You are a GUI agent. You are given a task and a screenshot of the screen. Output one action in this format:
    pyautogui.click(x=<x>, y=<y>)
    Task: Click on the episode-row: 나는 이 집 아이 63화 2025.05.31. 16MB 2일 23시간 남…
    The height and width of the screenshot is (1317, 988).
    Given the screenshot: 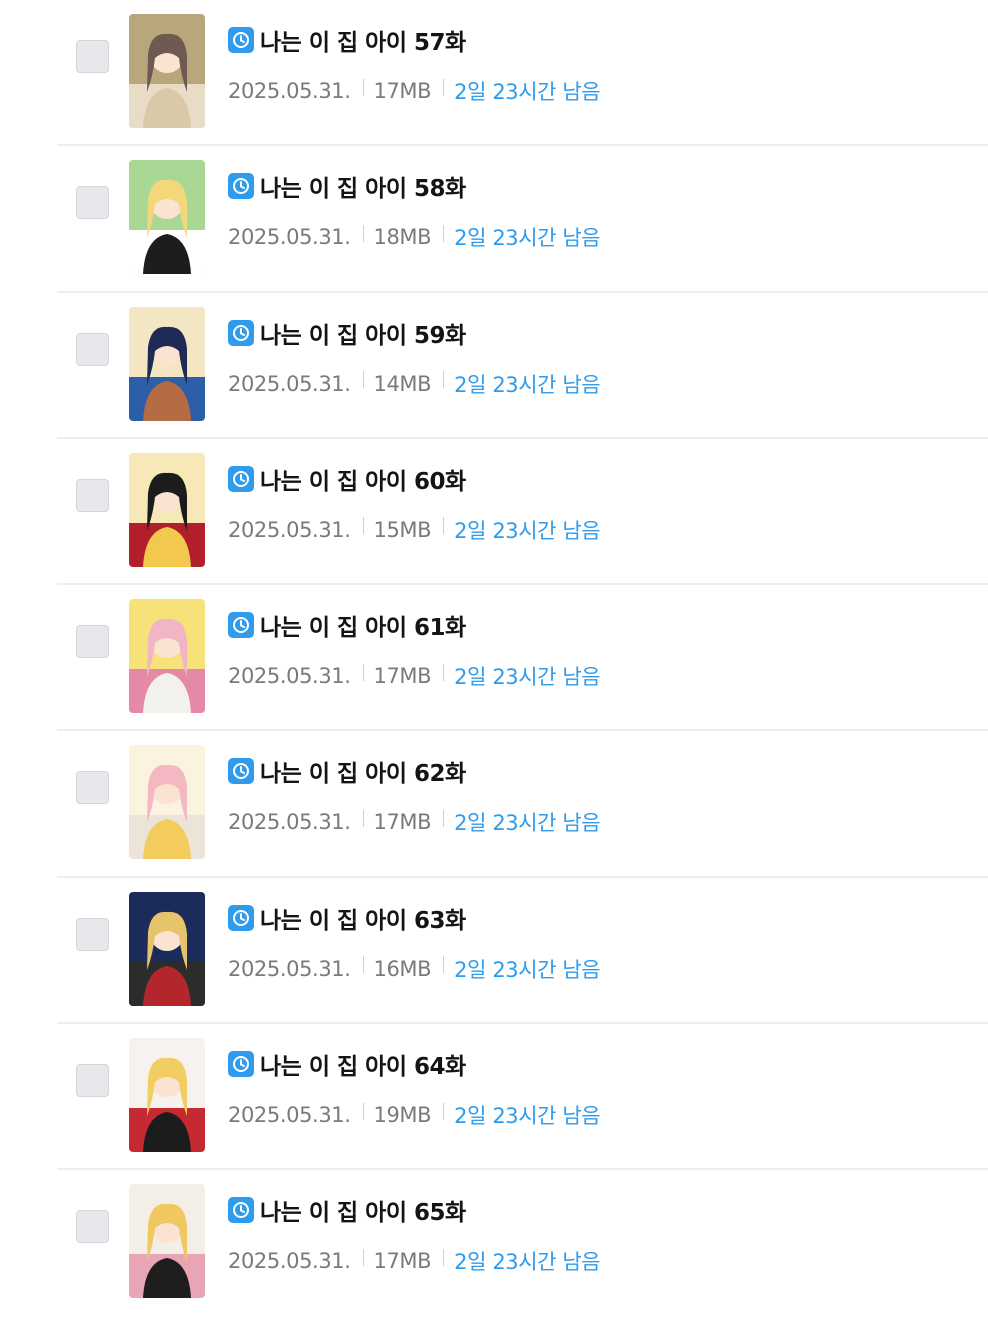 What is the action you would take?
    pyautogui.click(x=494, y=951)
    